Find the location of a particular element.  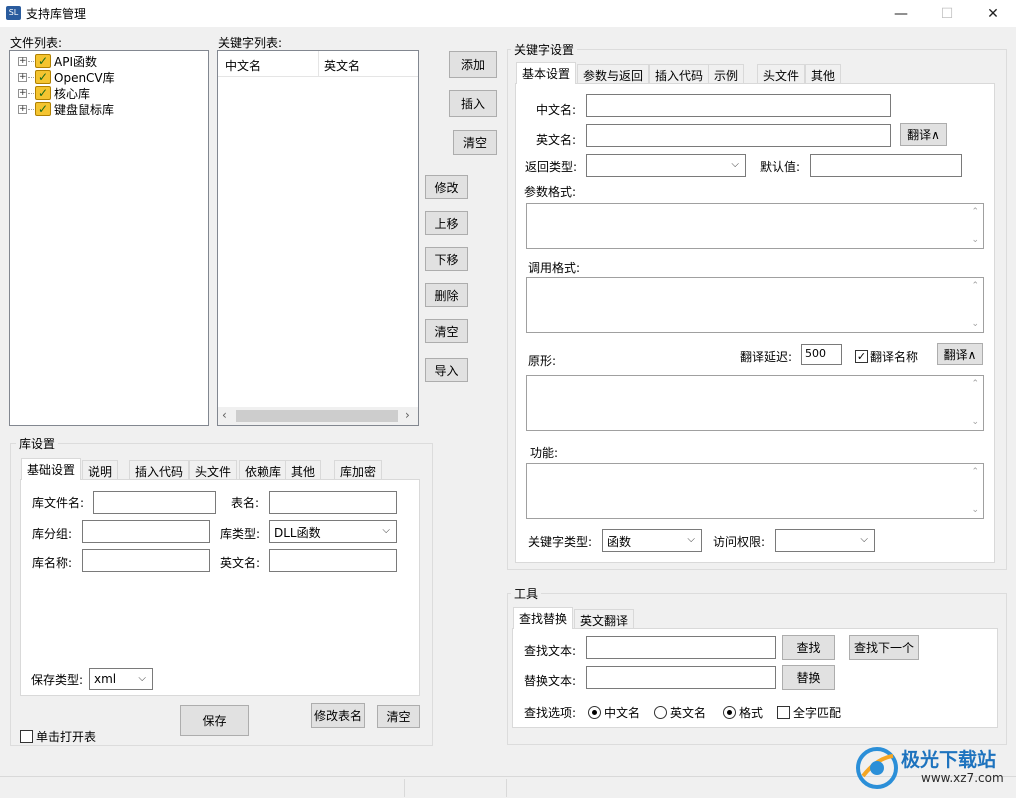

horizontal-scrollbar: ‹ › is located at coordinates (318, 416).